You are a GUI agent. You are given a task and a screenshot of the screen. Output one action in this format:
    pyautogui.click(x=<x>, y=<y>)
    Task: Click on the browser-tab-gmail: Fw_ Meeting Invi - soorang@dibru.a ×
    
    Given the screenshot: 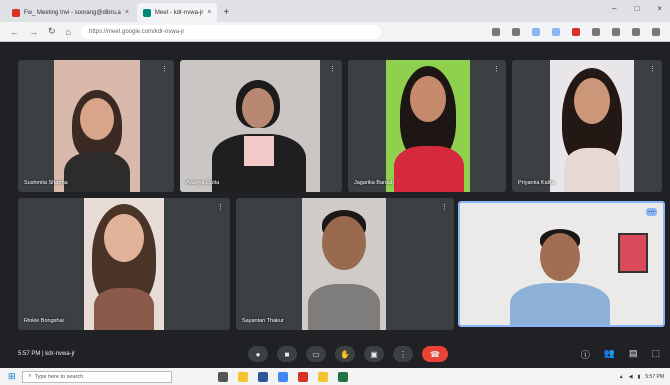 What is the action you would take?
    pyautogui.click(x=70, y=12)
    